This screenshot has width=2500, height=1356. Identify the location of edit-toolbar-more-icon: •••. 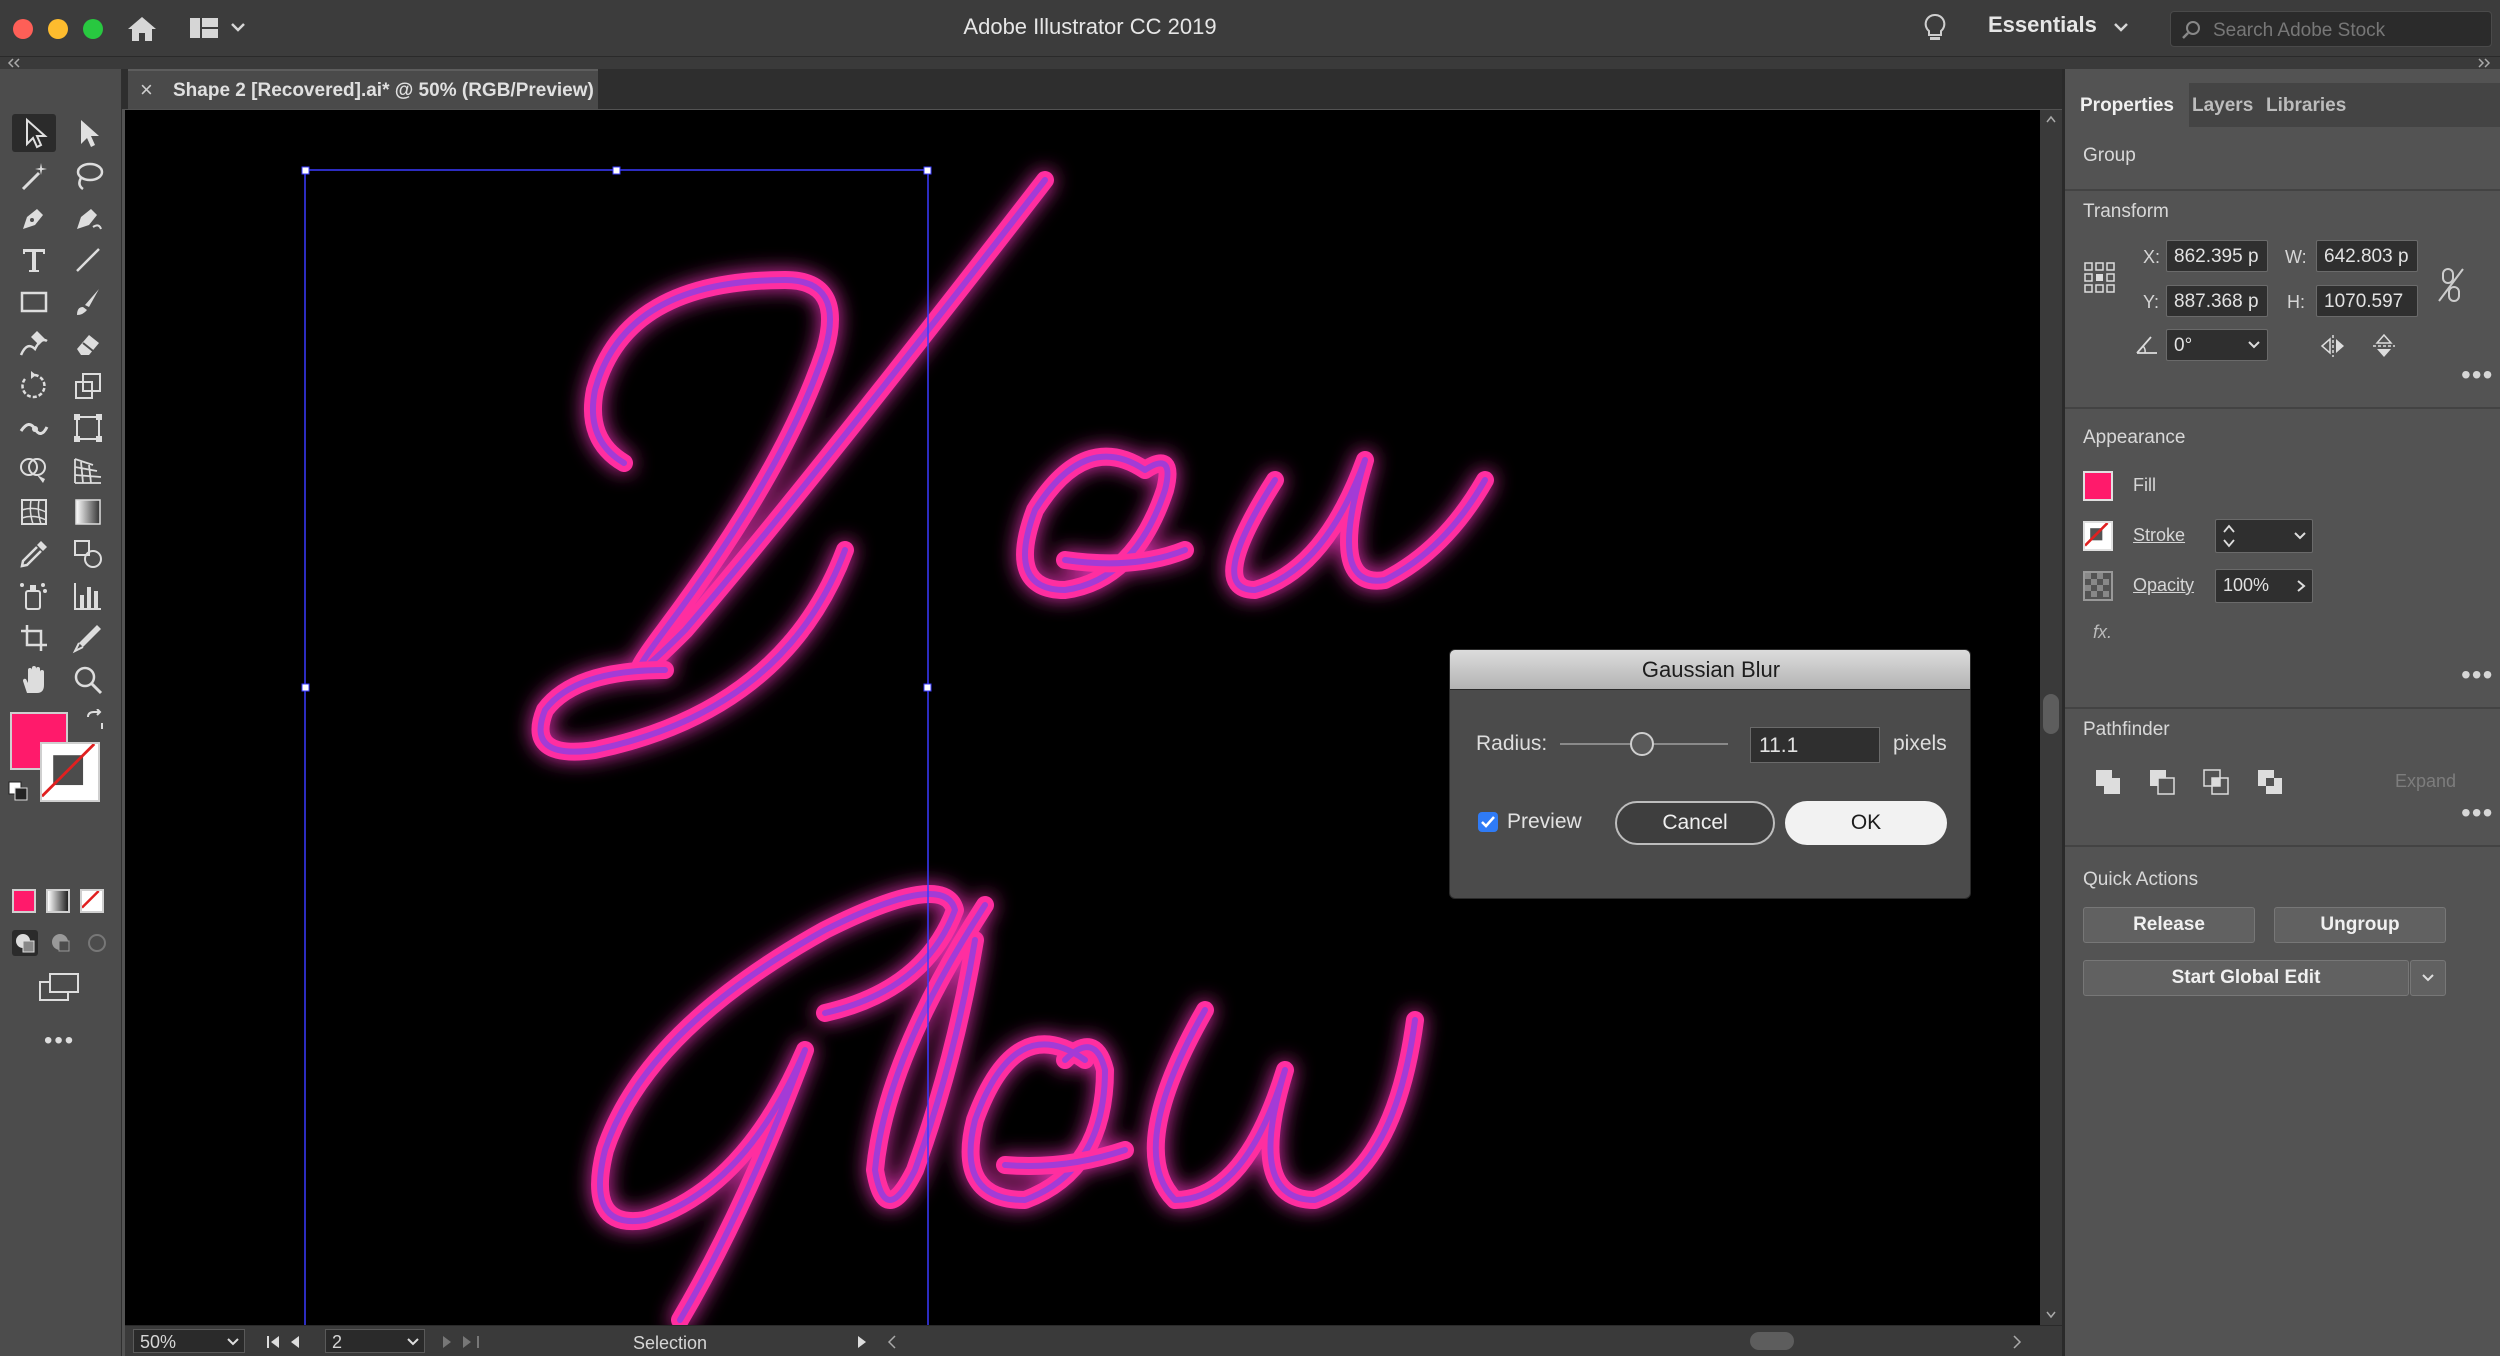
(59, 1041).